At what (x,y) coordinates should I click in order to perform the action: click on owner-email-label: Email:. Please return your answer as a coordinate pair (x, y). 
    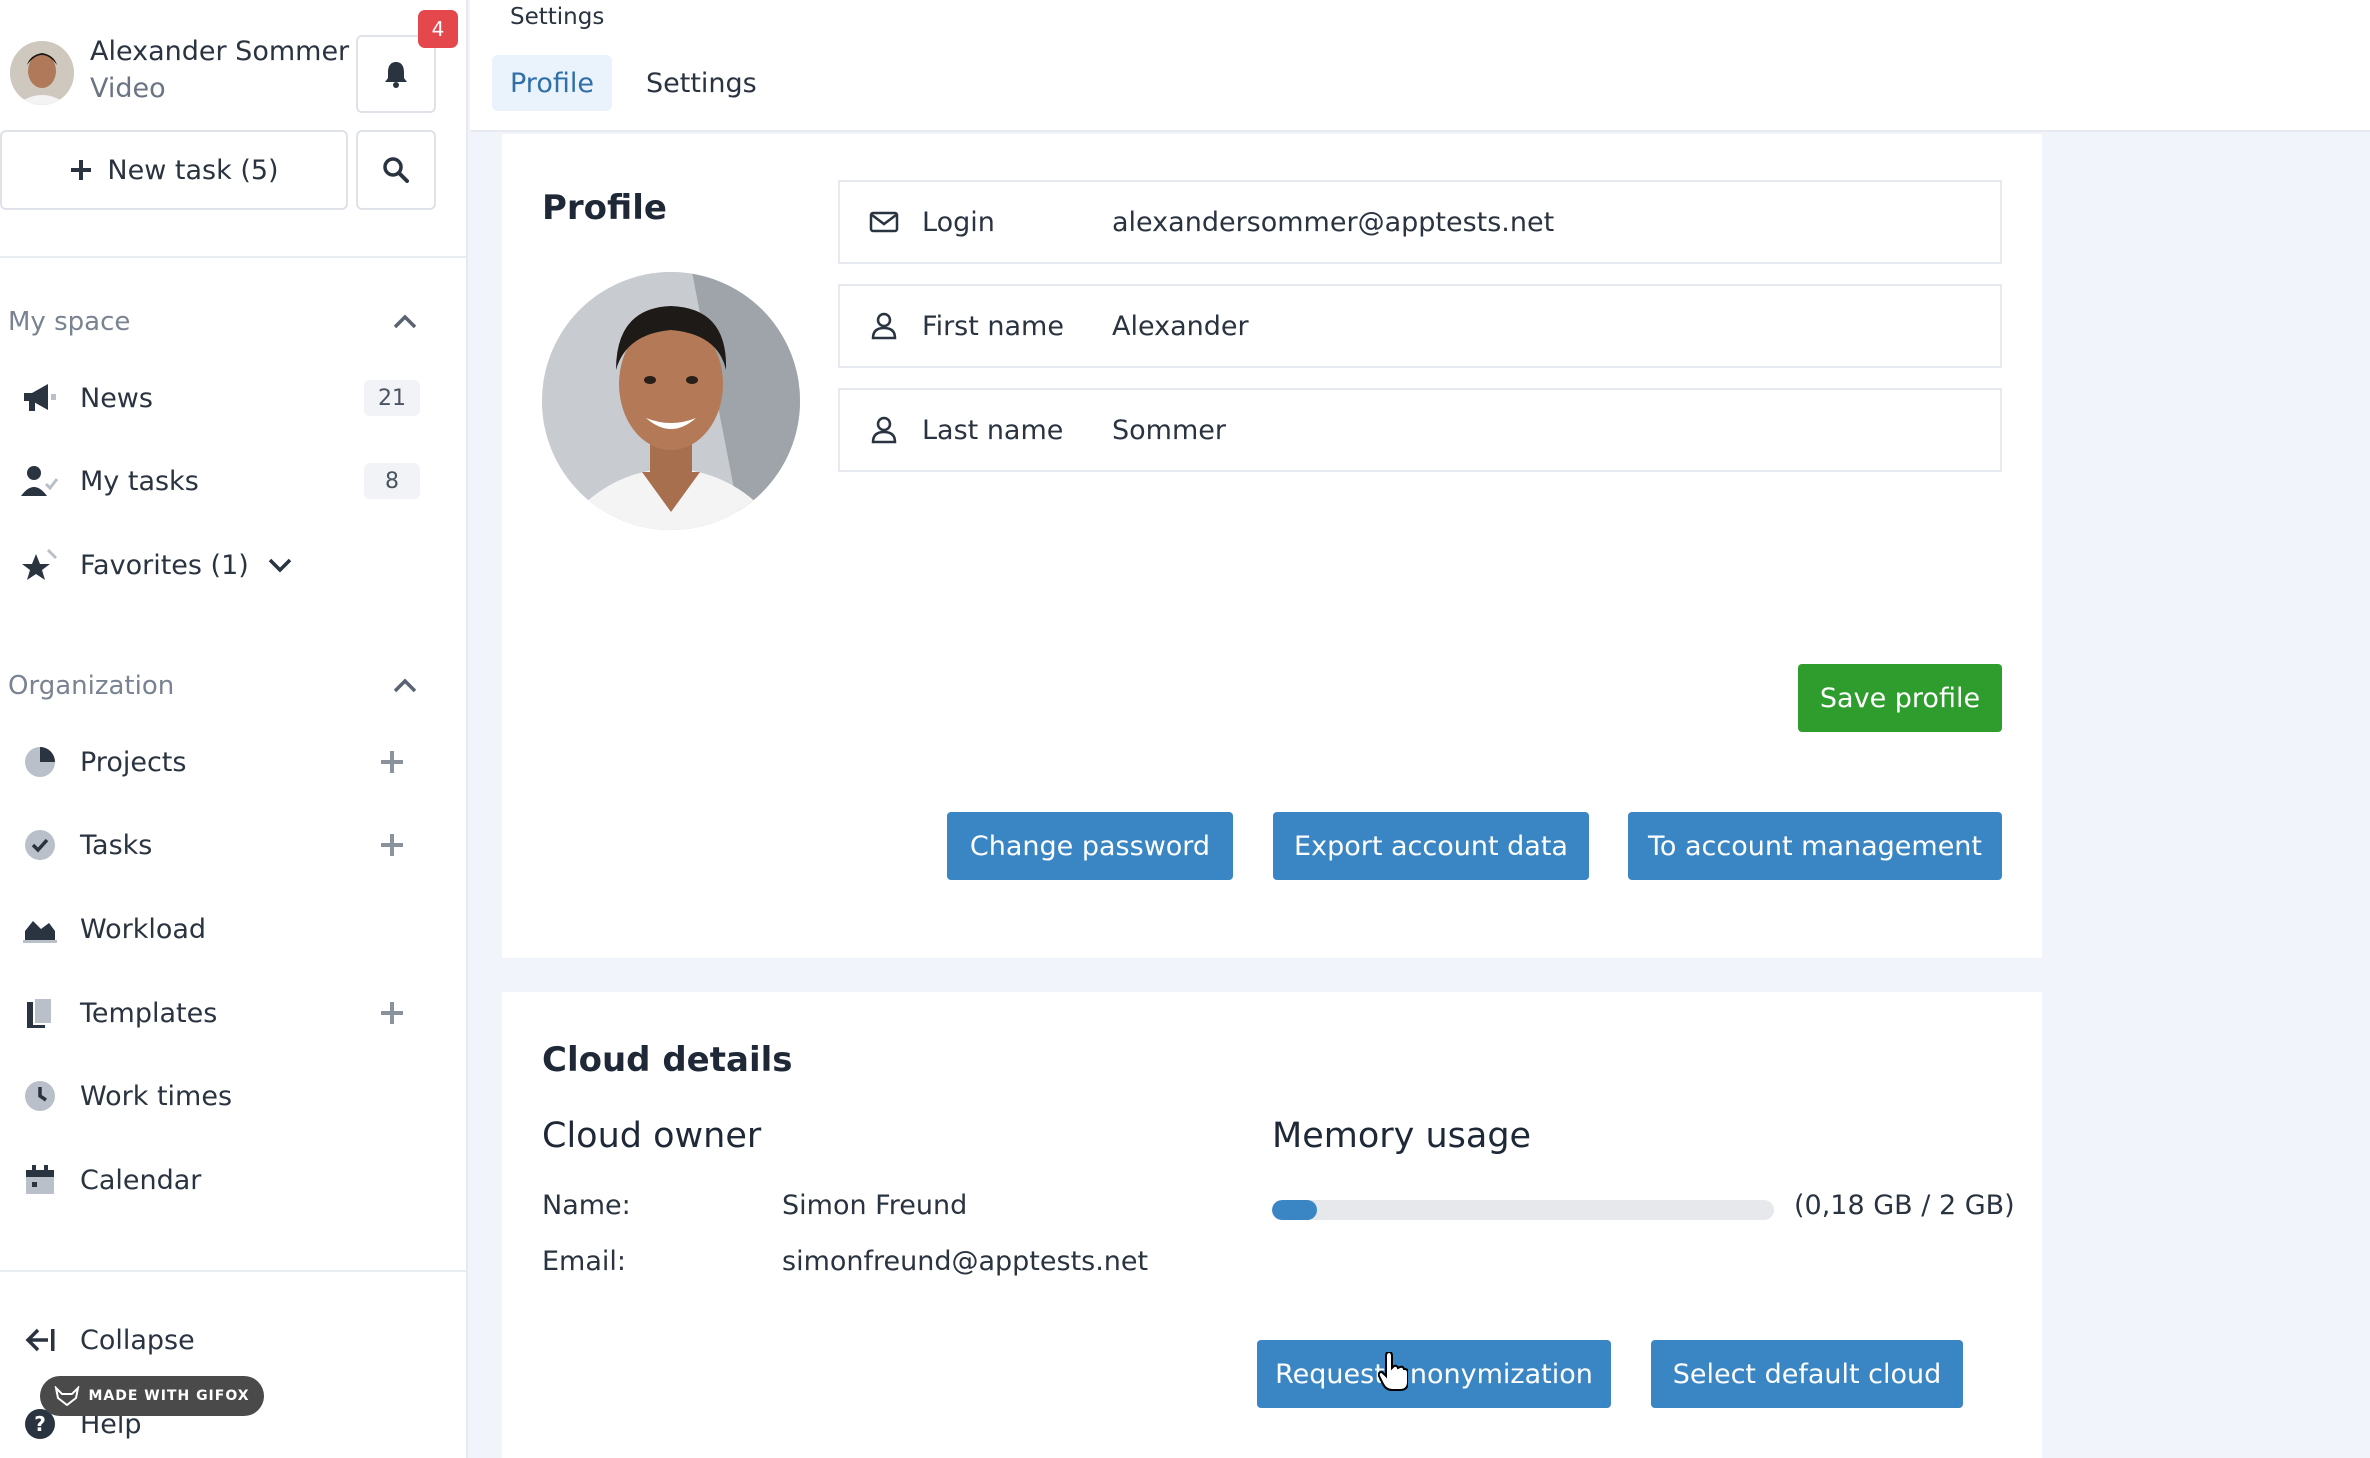
    Looking at the image, I should click on (584, 1261).